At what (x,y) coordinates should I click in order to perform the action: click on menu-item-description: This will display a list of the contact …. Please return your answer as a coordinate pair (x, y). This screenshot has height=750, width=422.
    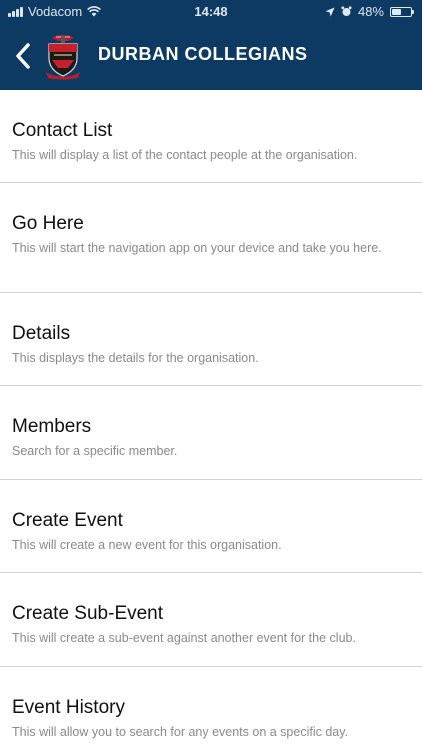
    Looking at the image, I should click on (185, 155).